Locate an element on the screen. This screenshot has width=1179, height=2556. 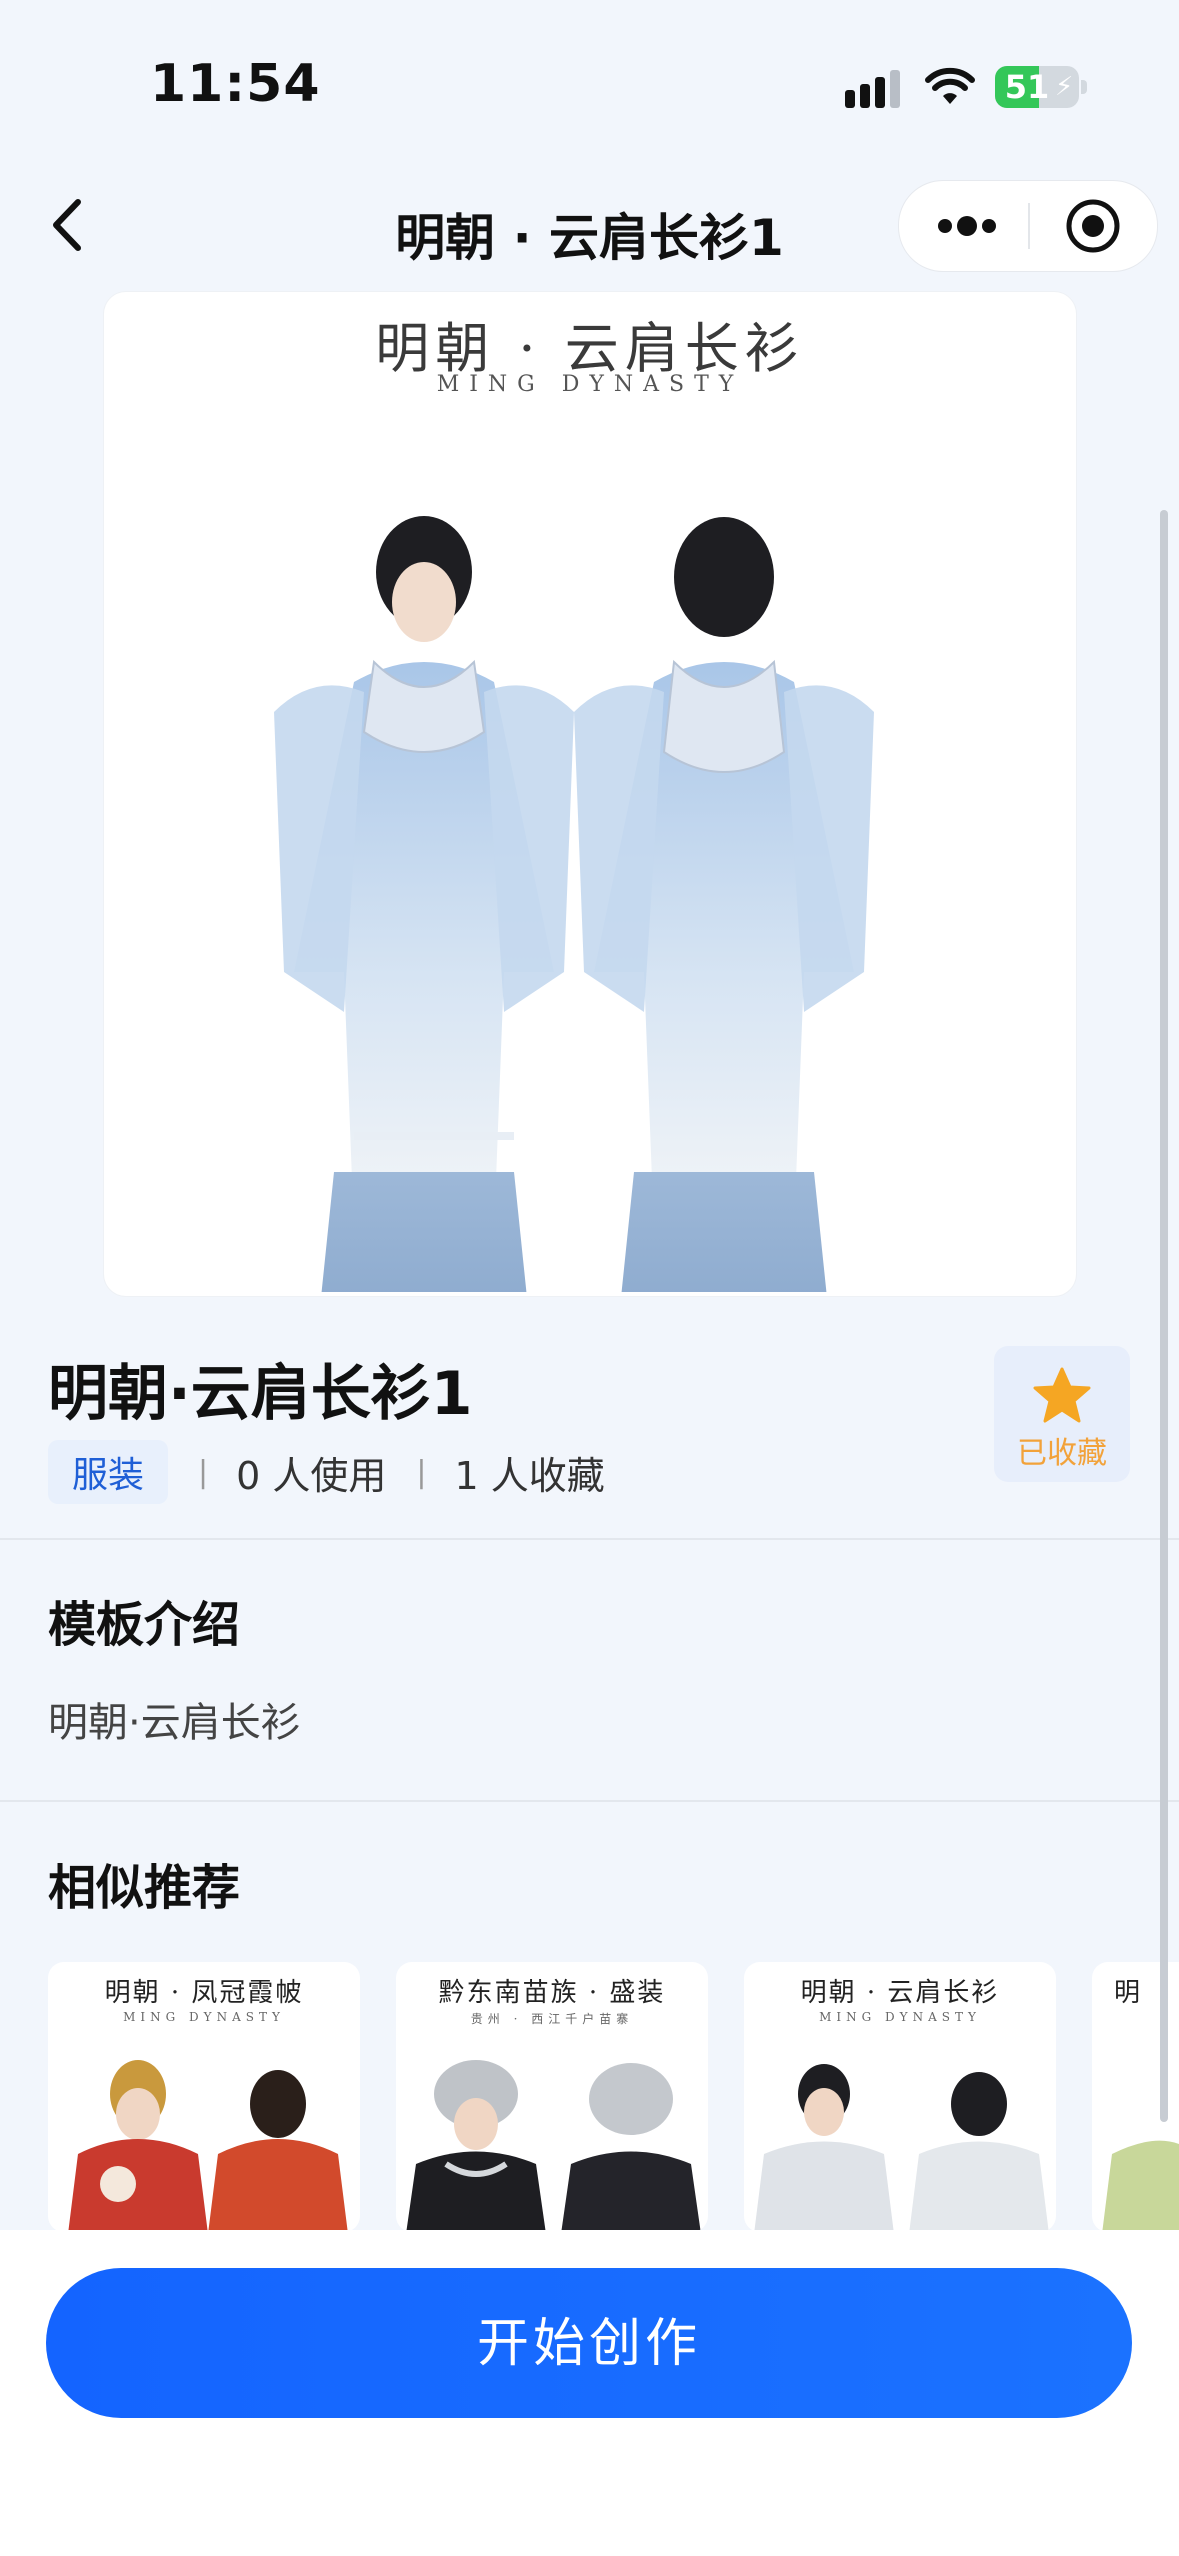
favorite-button: 已收藏 is located at coordinates (1062, 1414).